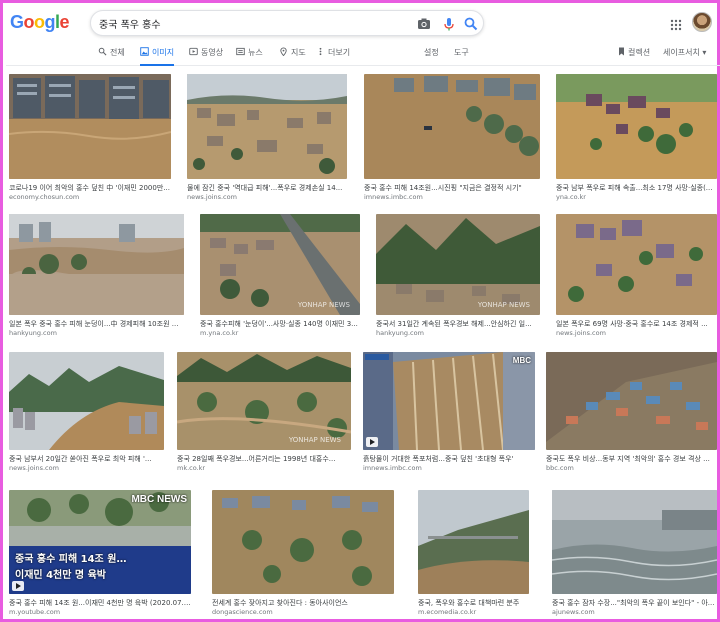 The height and width of the screenshot is (622, 720). What do you see at coordinates (636, 197) in the screenshot?
I see `result-source: yna.co.kr` at bounding box center [636, 197].